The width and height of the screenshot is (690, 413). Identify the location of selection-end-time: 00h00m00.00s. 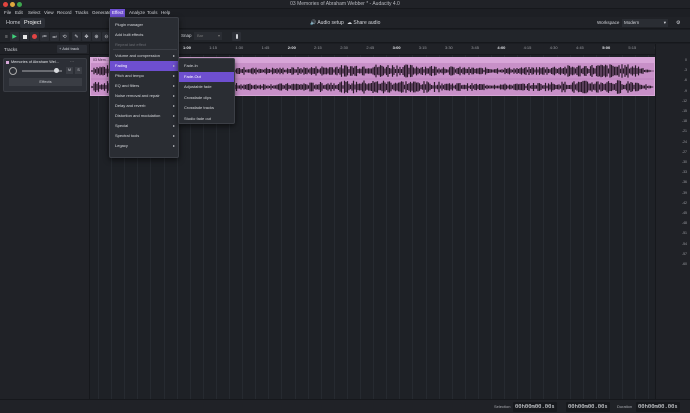
(588, 407).